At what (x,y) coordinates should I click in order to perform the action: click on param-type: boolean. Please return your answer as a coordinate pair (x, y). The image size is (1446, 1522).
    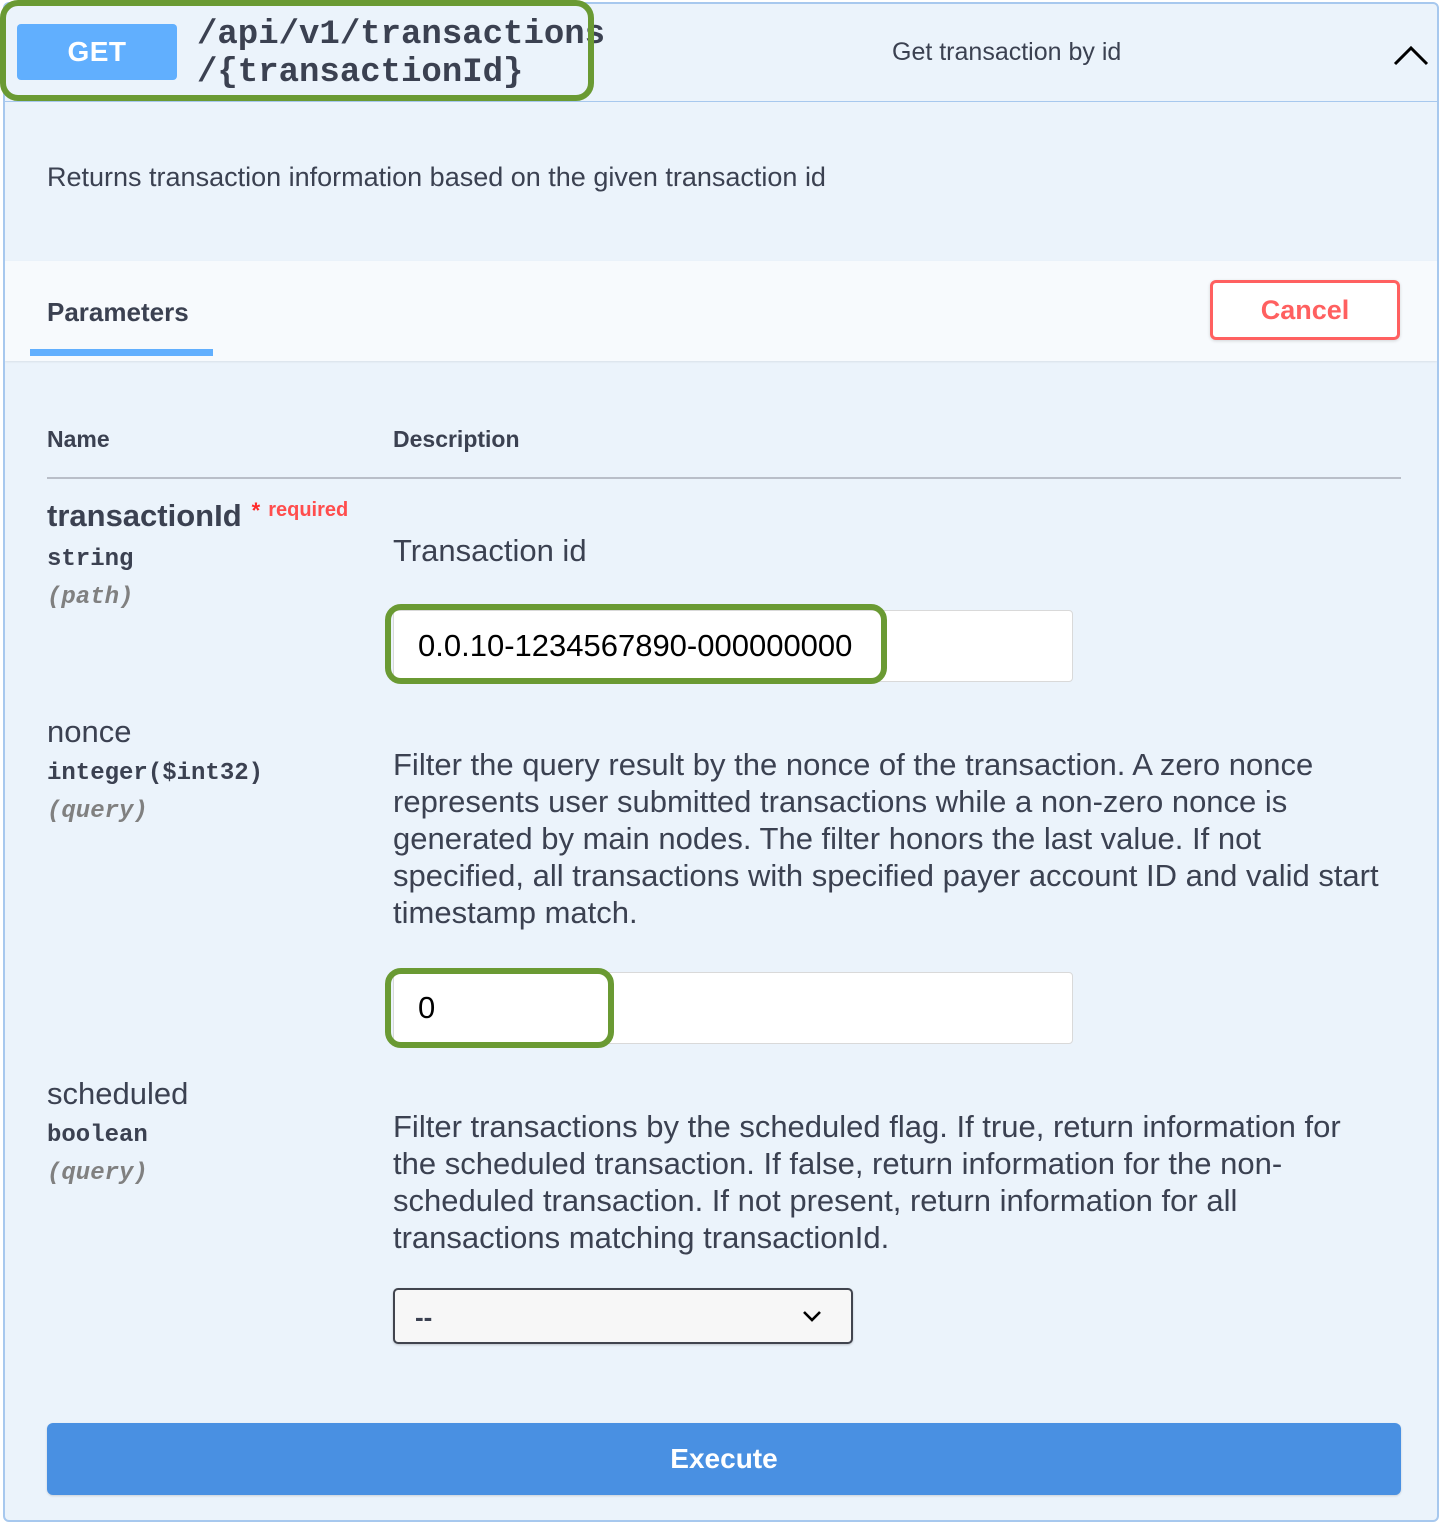
    Looking at the image, I should click on (97, 1135).